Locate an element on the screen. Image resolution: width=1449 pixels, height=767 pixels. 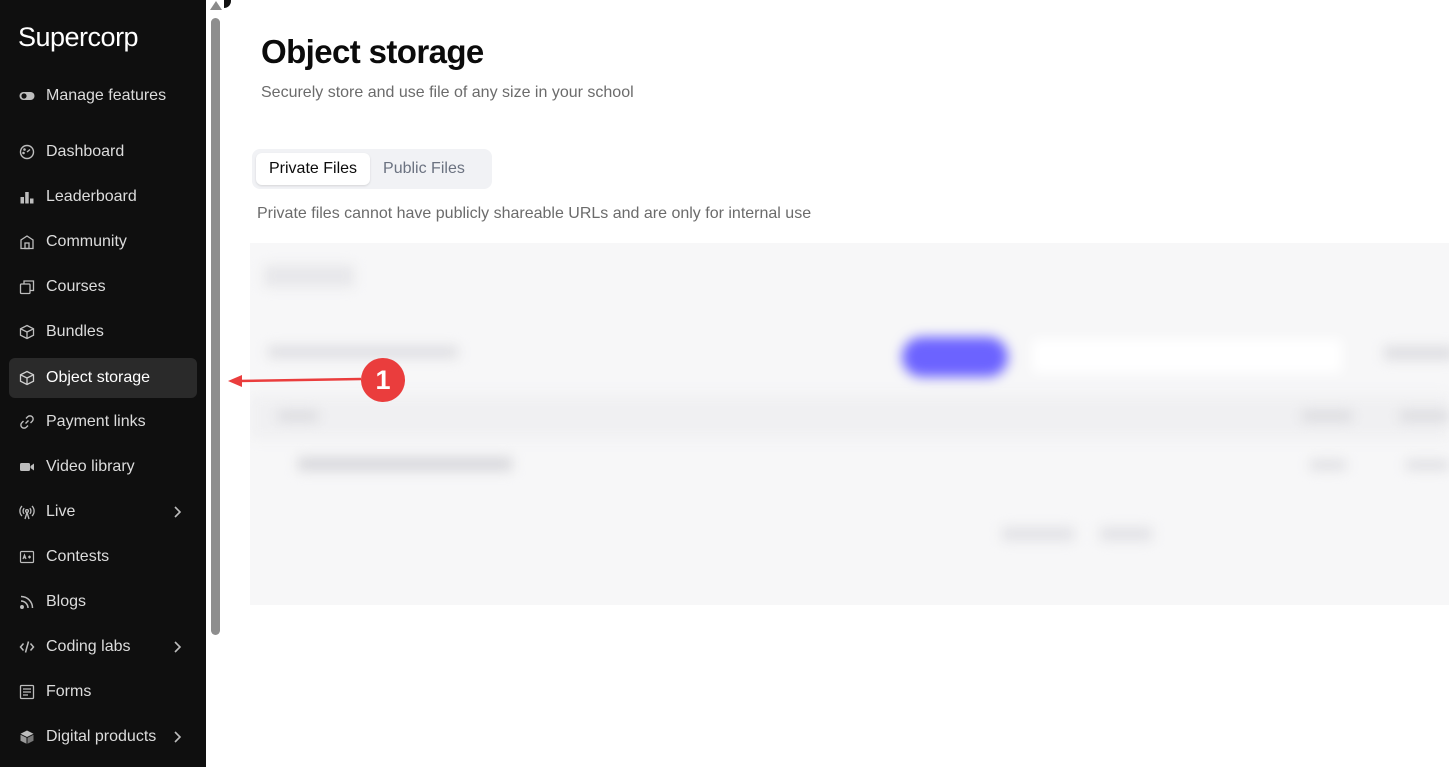
sidebar-item-community: Community is located at coordinates (103, 242).